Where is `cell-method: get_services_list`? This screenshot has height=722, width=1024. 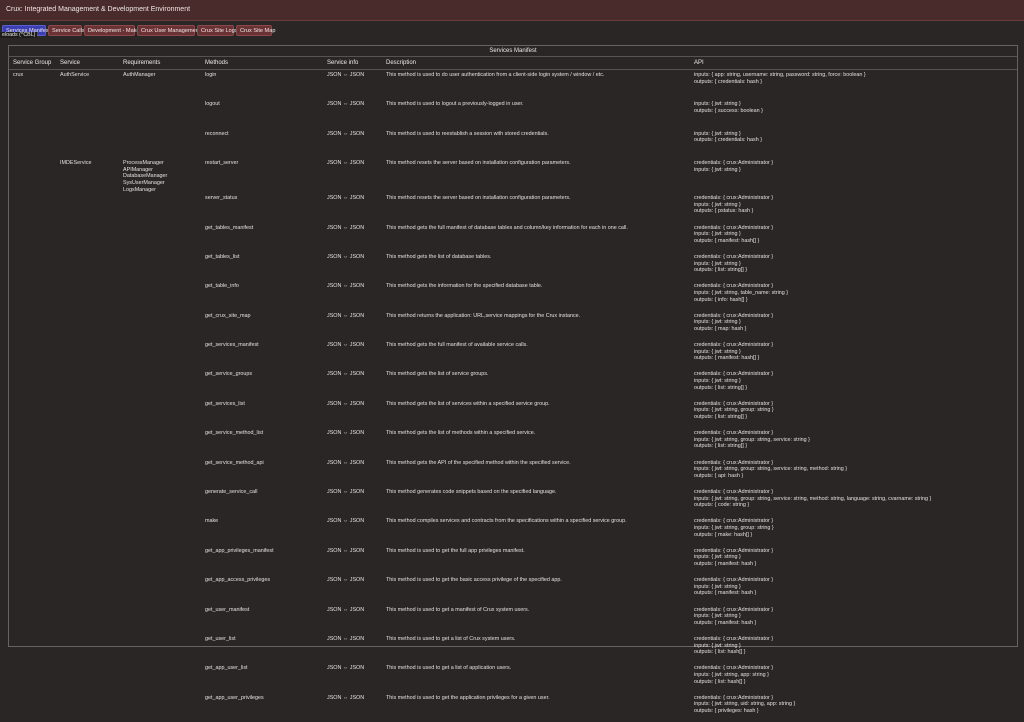 cell-method: get_services_list is located at coordinates (262, 413).